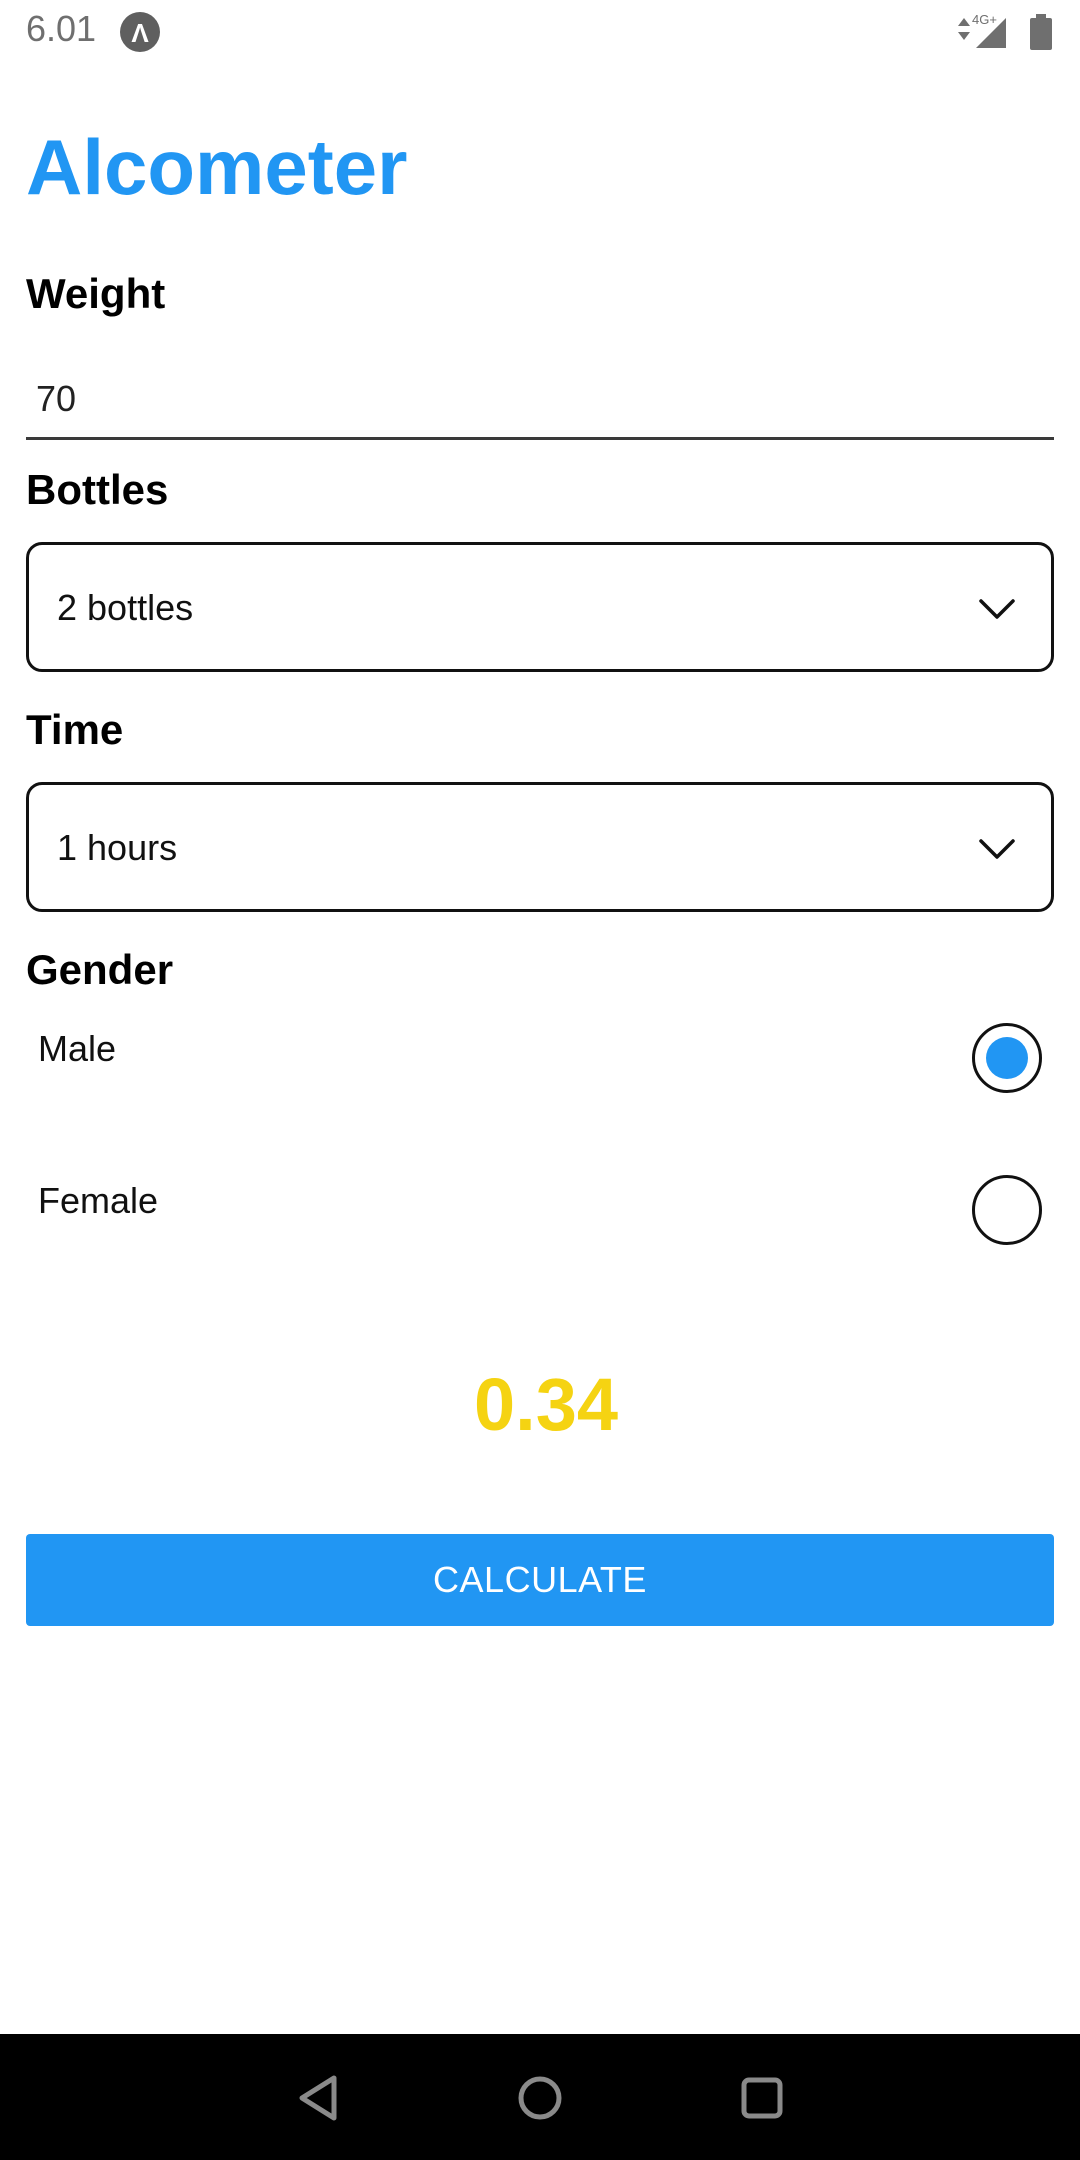 Image resolution: width=1080 pixels, height=2160 pixels. Describe the element at coordinates (540, 607) in the screenshot. I see `bottles-select: 2 bottles` at that location.